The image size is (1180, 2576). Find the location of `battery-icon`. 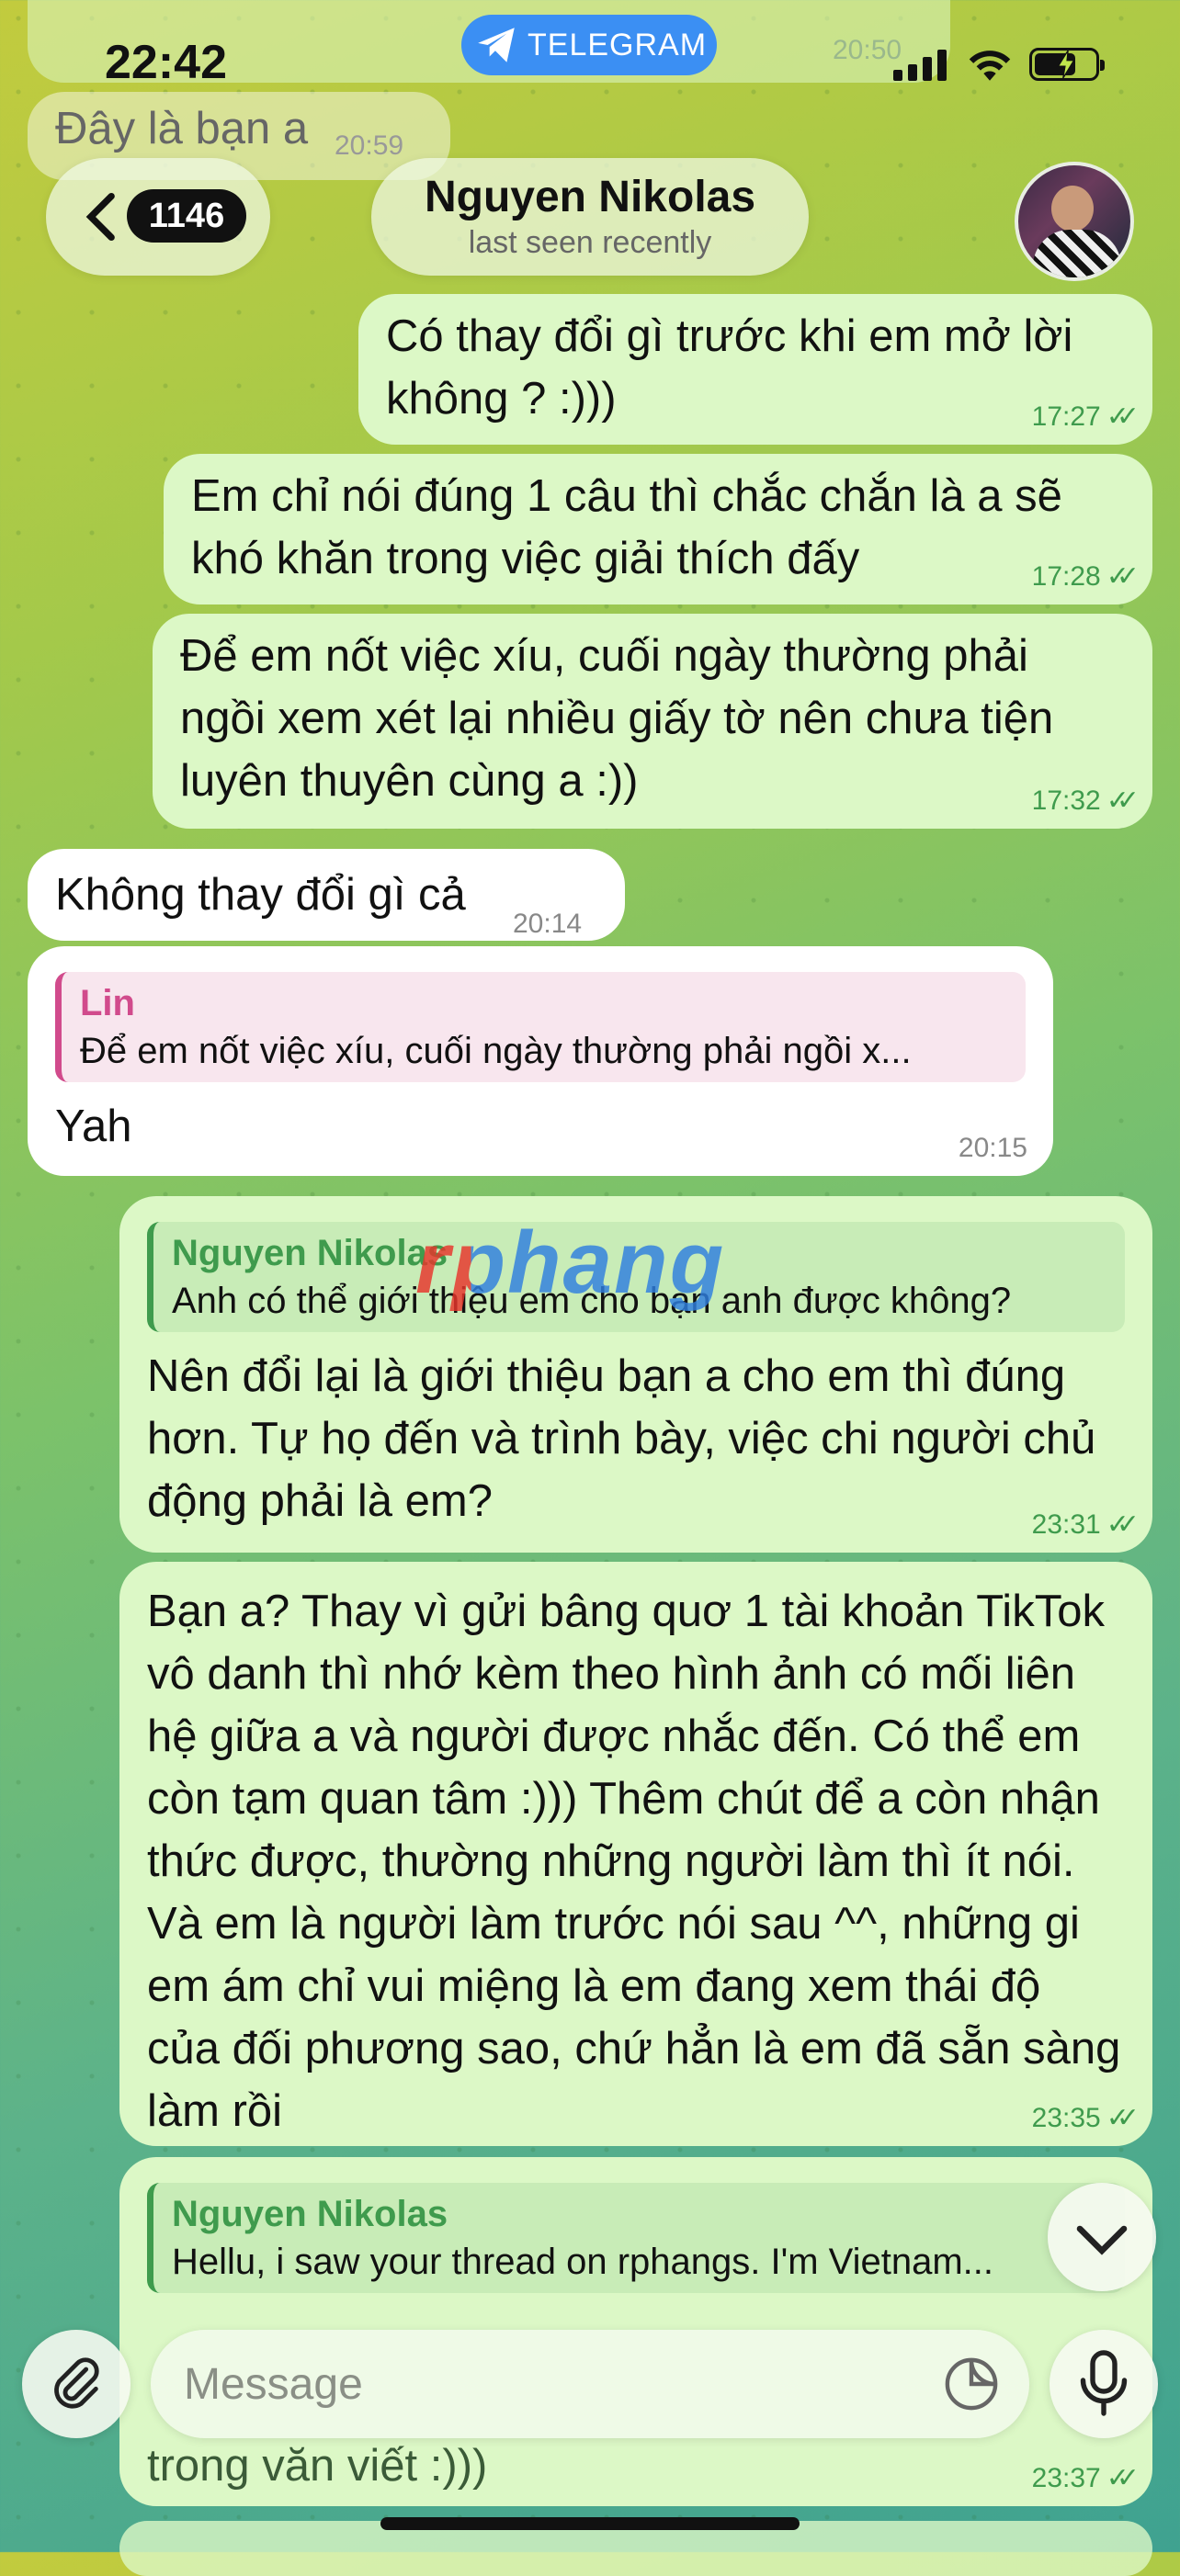

battery-icon is located at coordinates (1067, 64).